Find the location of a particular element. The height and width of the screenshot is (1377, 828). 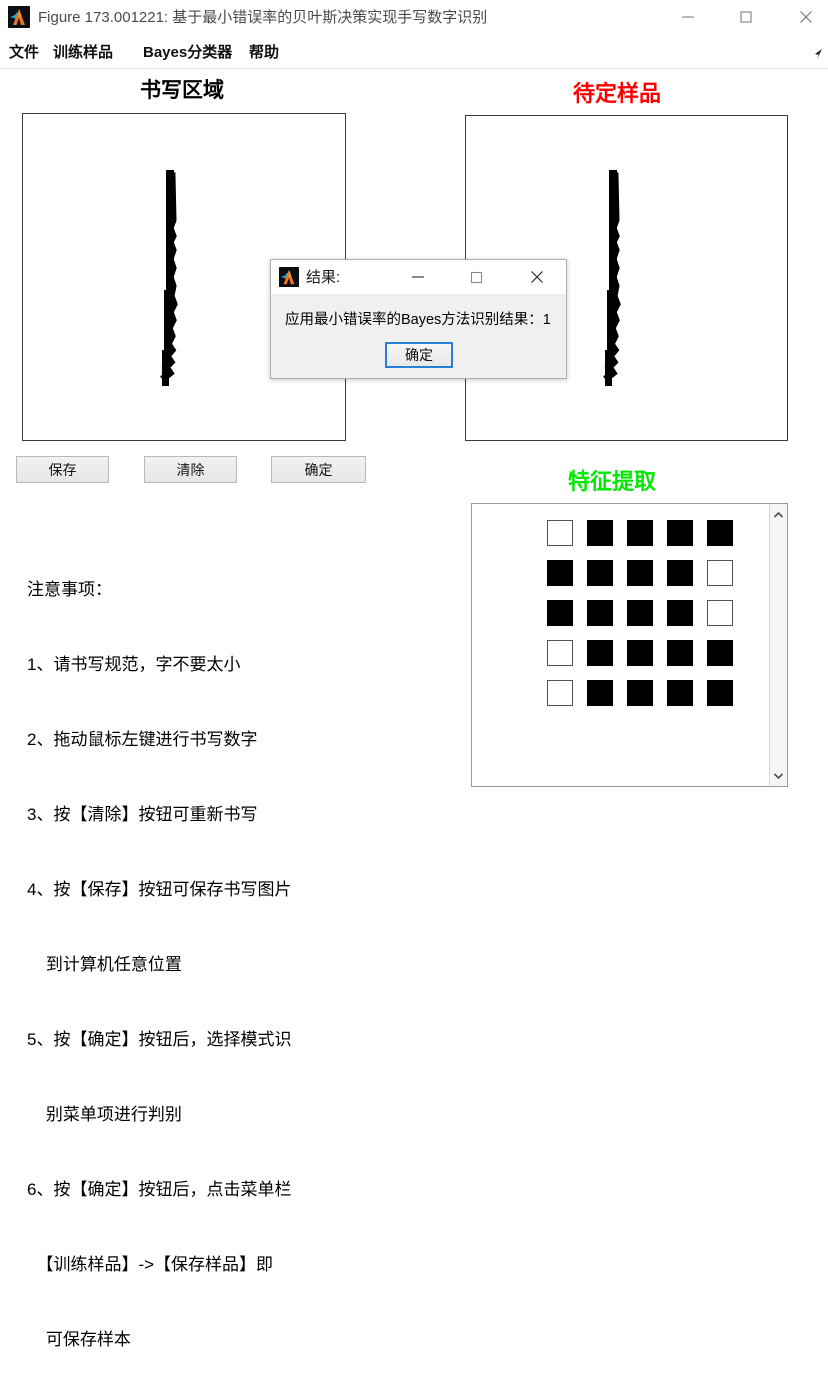

instruction-line: 4、按【保存】按钮可保存书写图片 is located at coordinates (159, 889).